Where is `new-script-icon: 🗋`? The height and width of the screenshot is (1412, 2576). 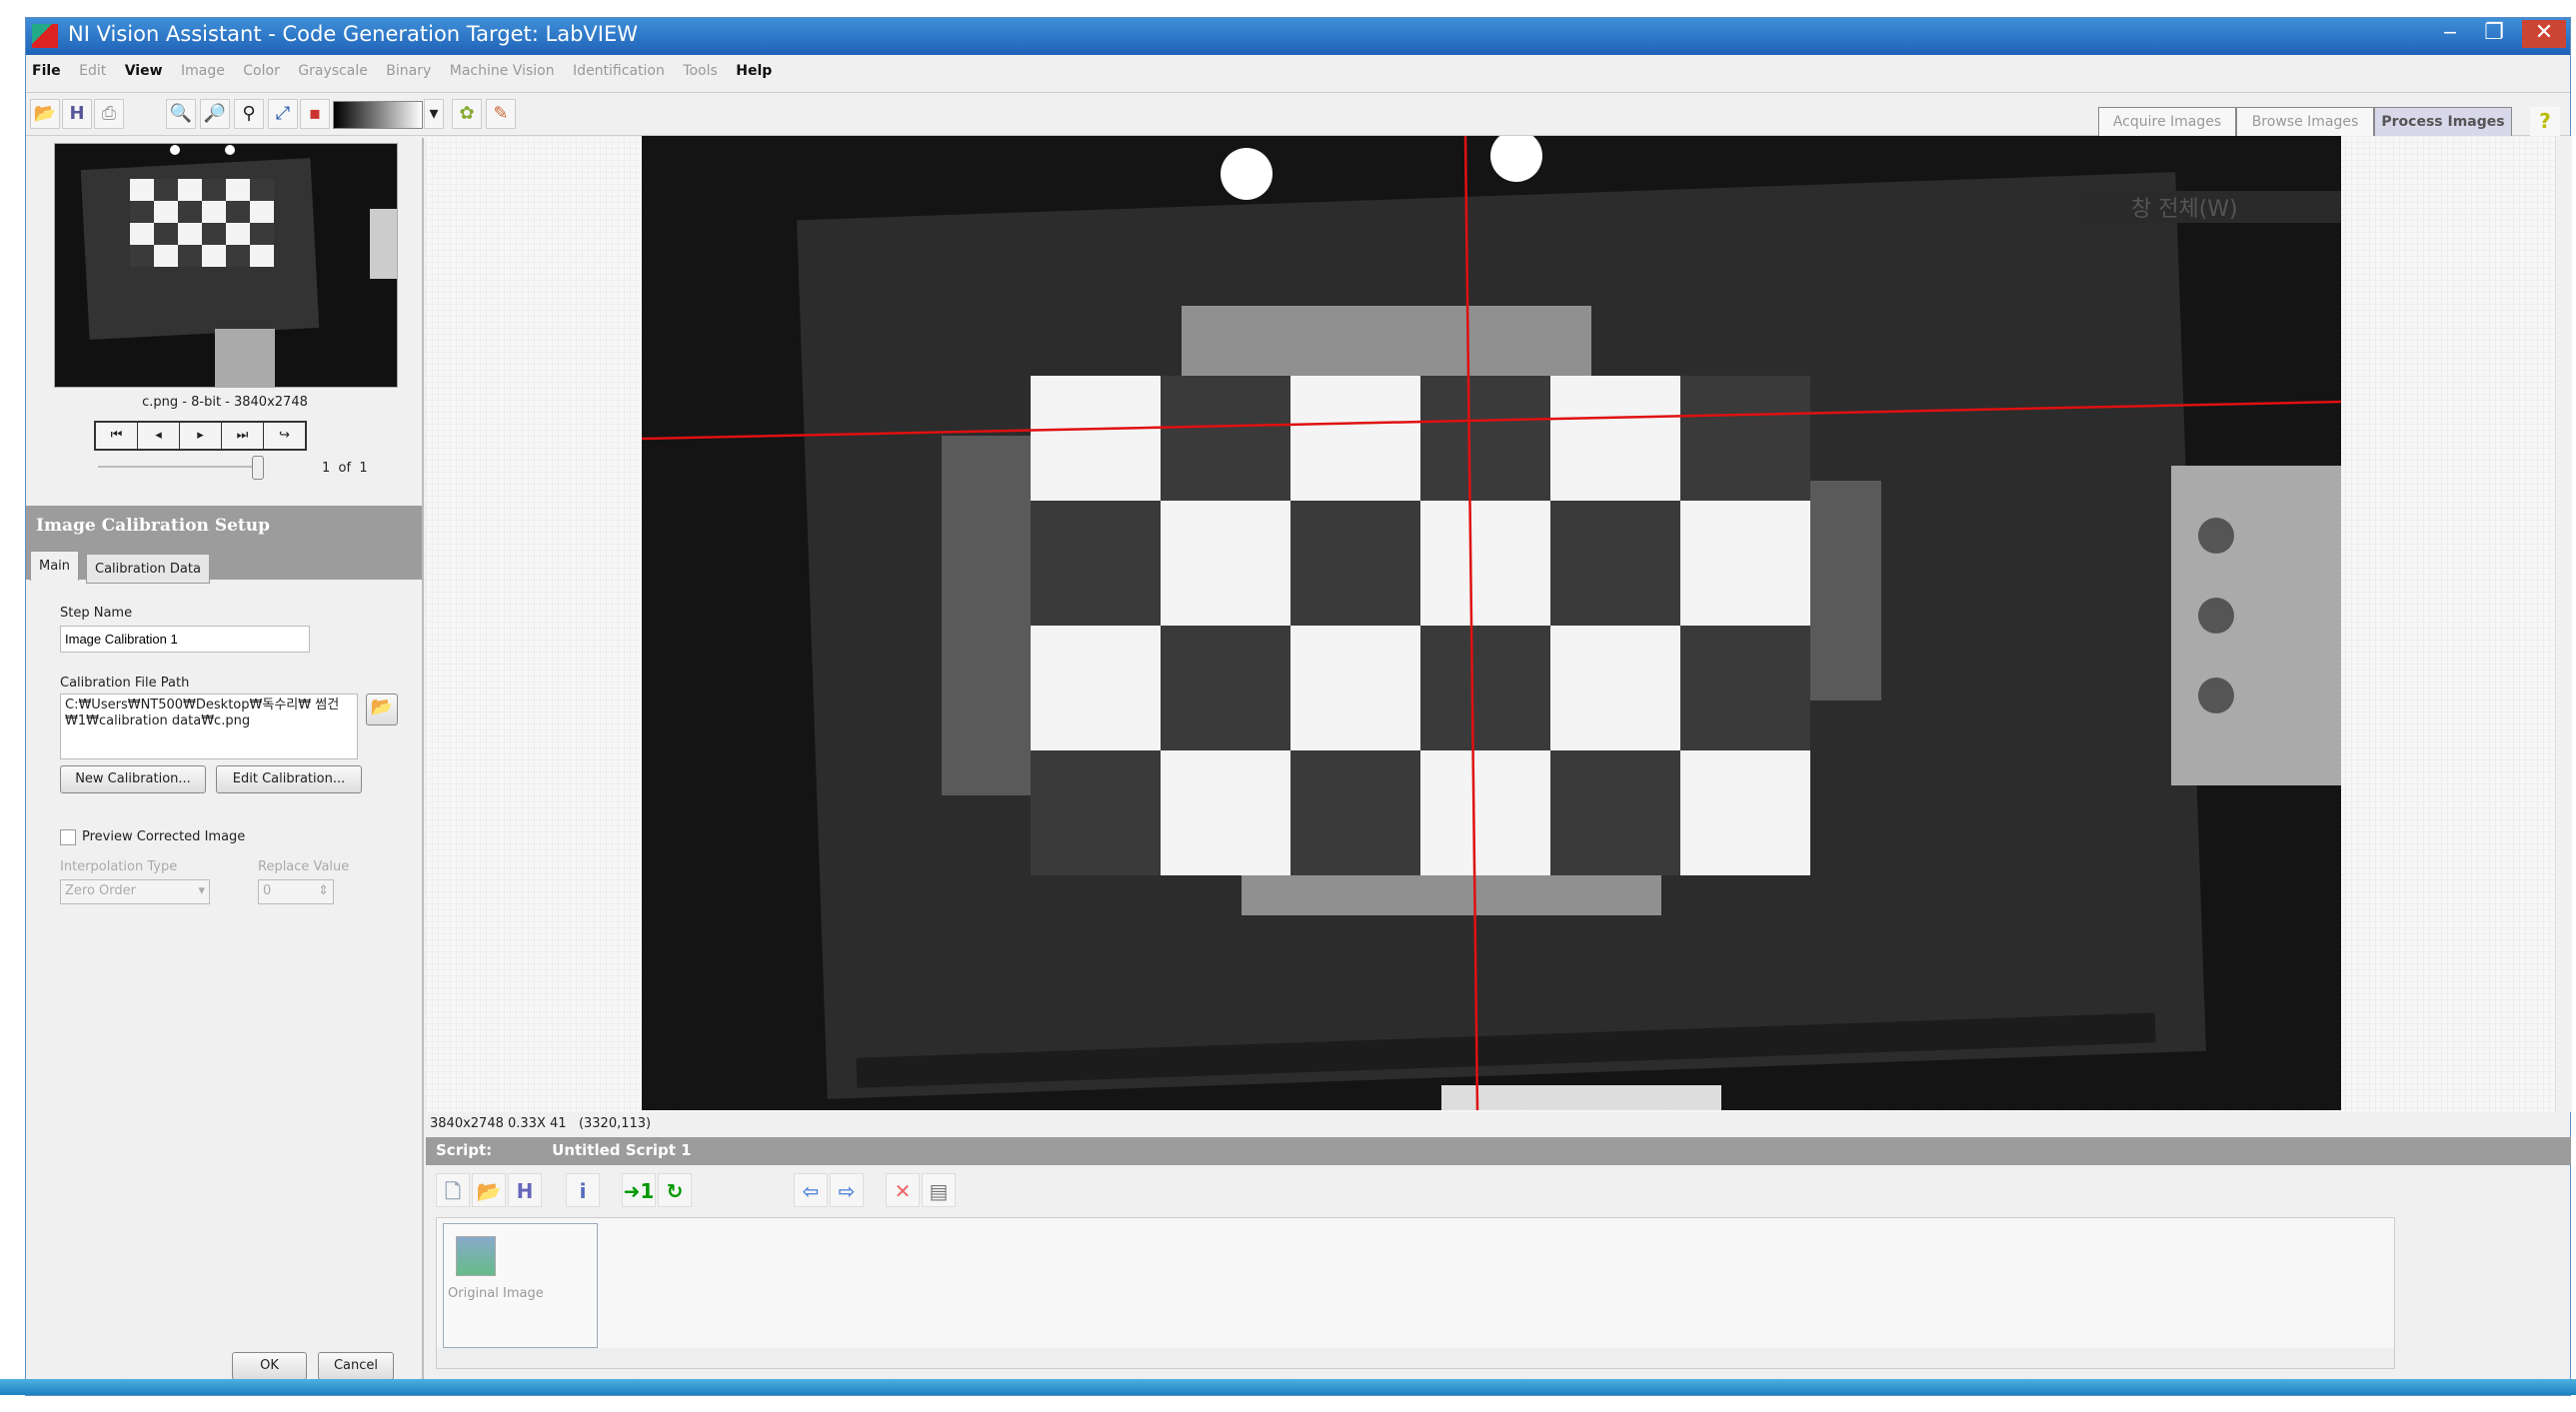 new-script-icon: 🗋 is located at coordinates (453, 1190).